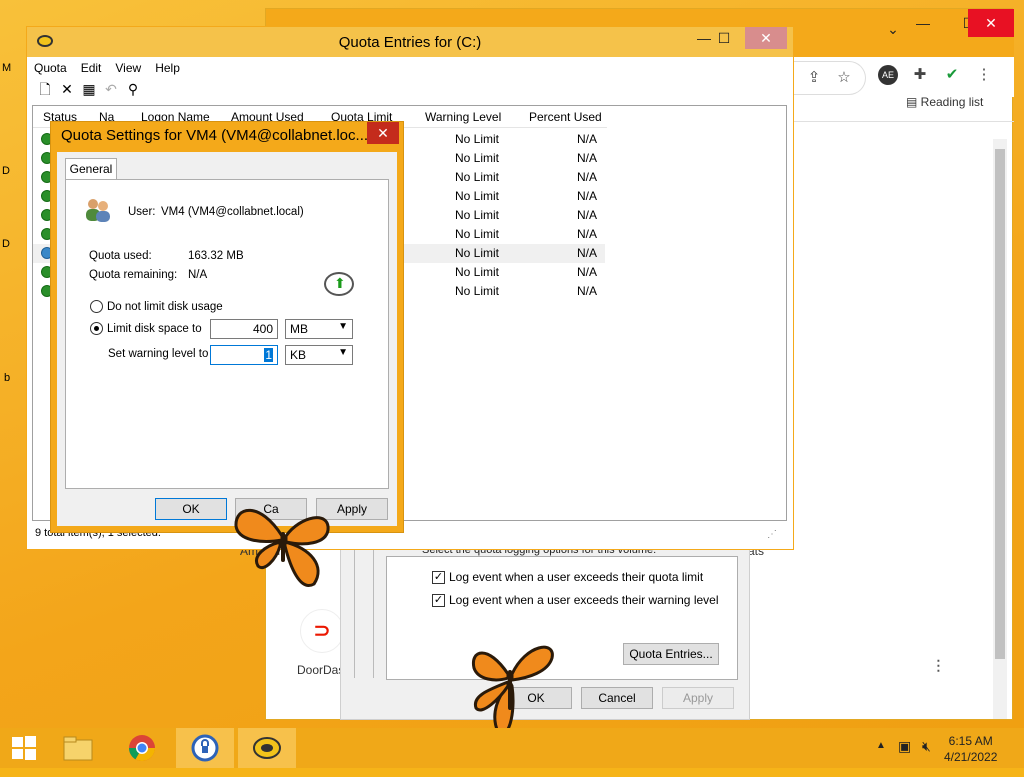 Image resolution: width=1024 pixels, height=777 pixels. I want to click on reading-list-button: ▤ Reading list, so click(944, 102).